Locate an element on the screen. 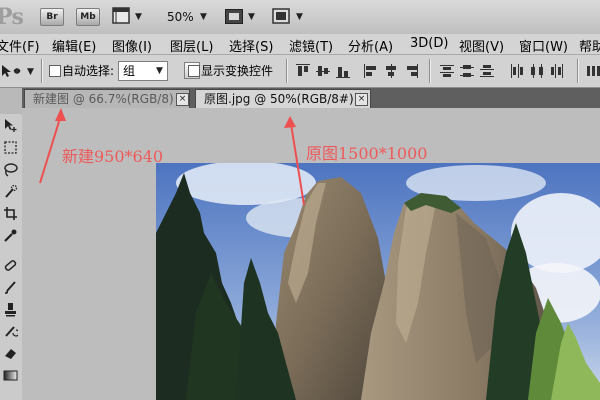  annotation-arrows is located at coordinates (172, 157).